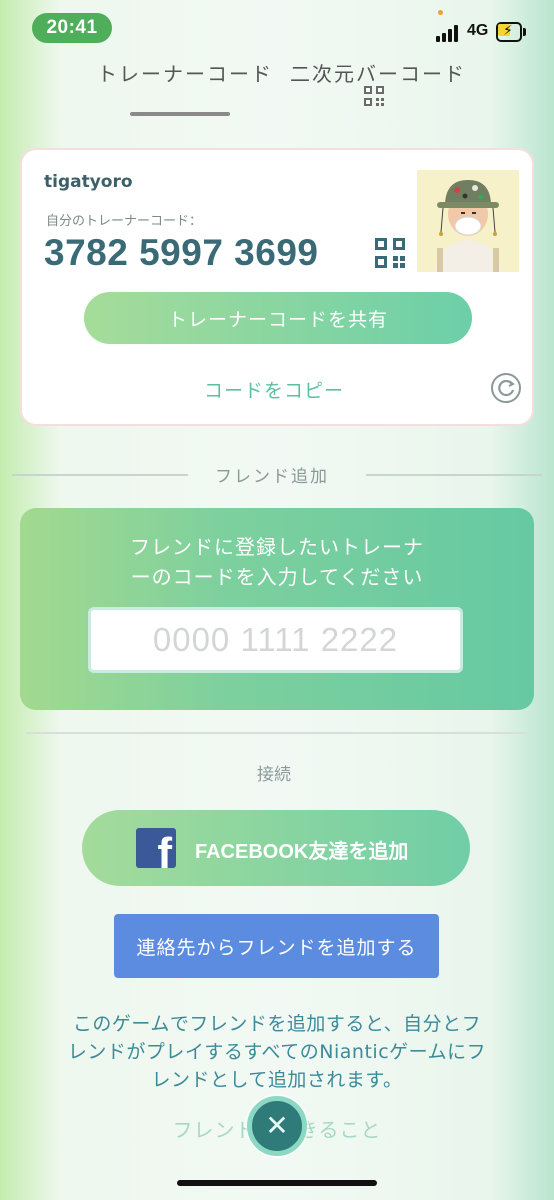 The height and width of the screenshot is (1200, 554). What do you see at coordinates (277, 1080) in the screenshot?
I see `info-line: レンドとして追加されます。` at bounding box center [277, 1080].